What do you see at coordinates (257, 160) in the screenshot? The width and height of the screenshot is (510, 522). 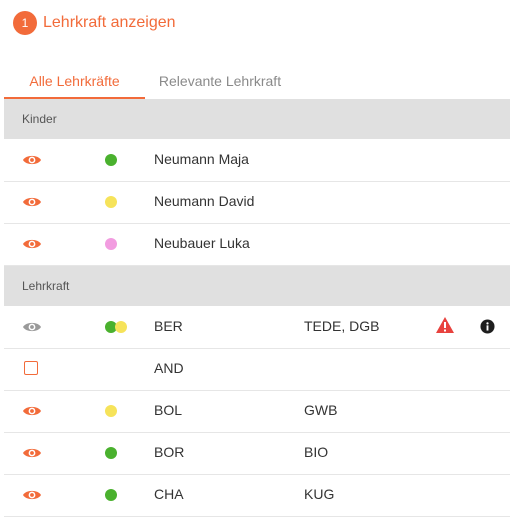 I see `list-item: Neumann Maja` at bounding box center [257, 160].